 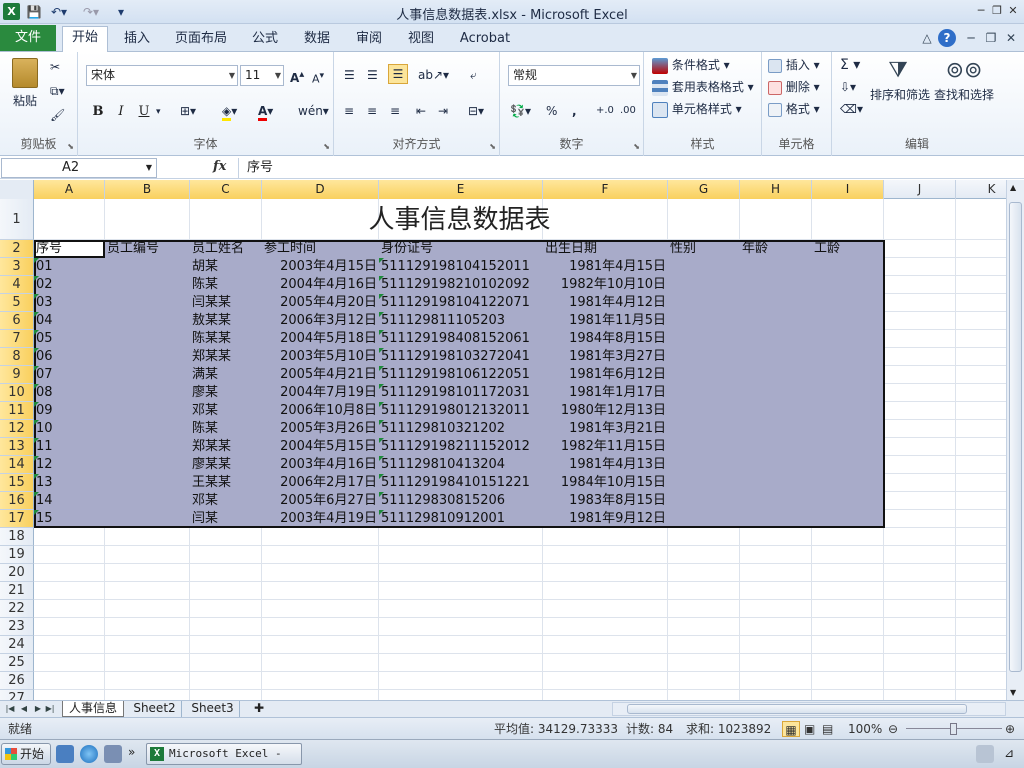 I want to click on data-cell: 13, so click(x=70, y=483).